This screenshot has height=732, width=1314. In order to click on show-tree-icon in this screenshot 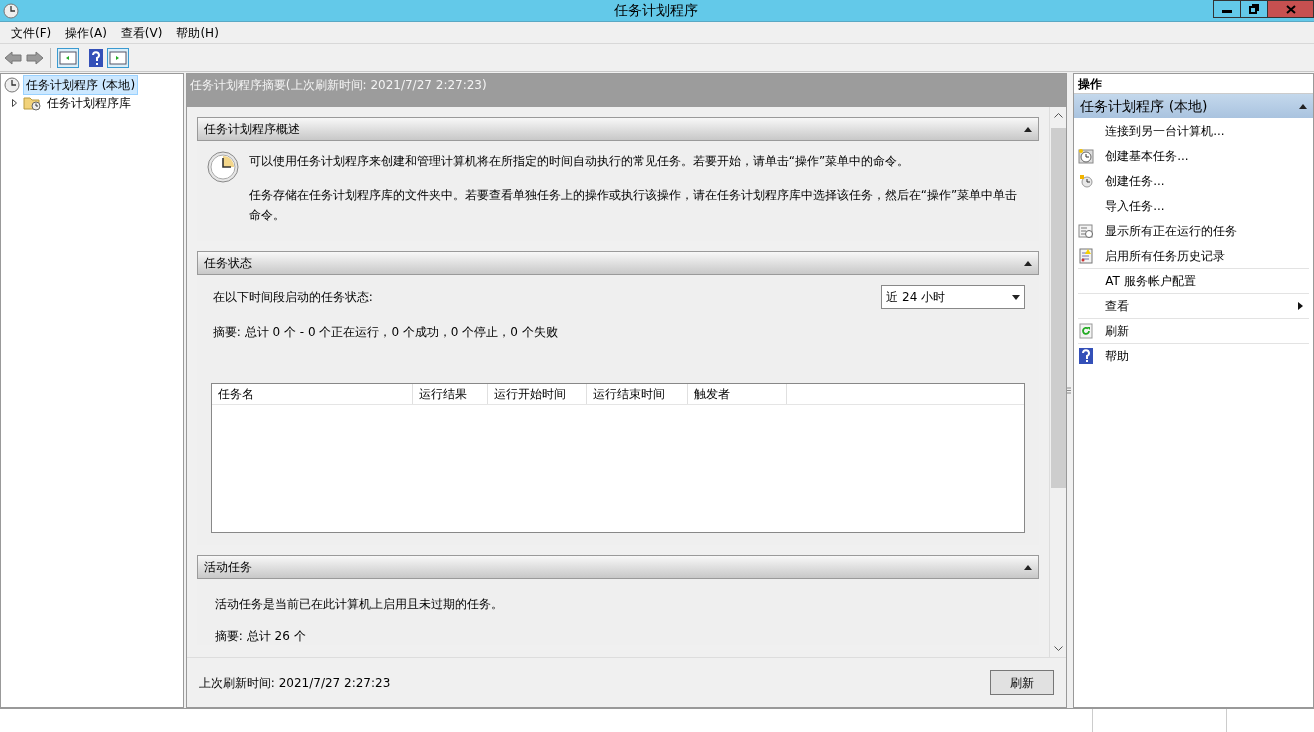, I will do `click(68, 57)`.